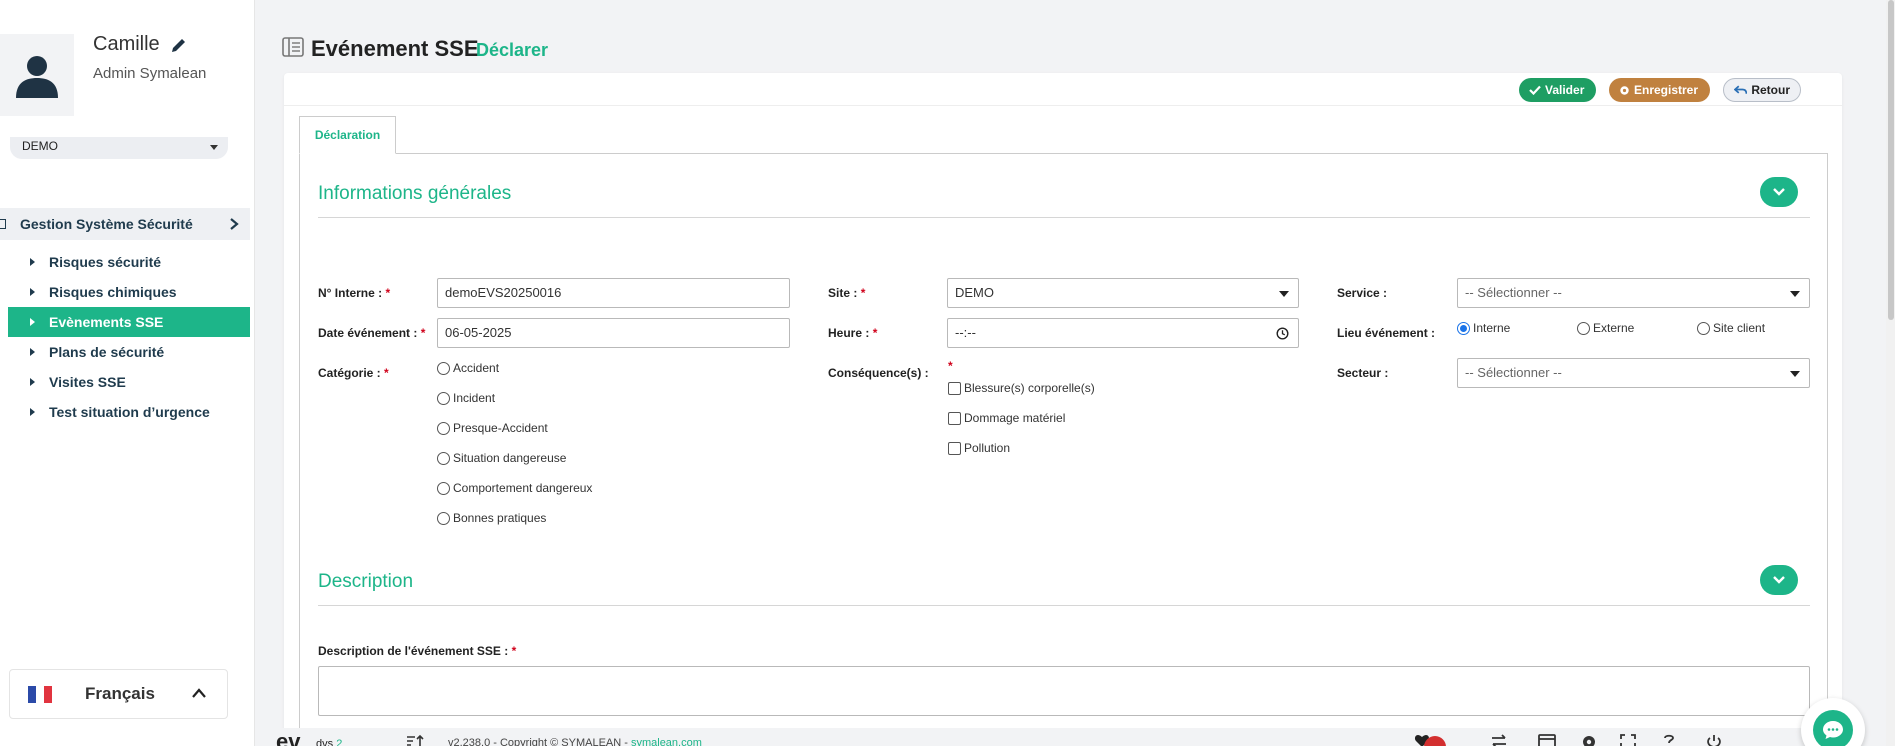 The height and width of the screenshot is (746, 1895). Describe the element at coordinates (613, 293) in the screenshot. I see `num-interne-input: demoEVS20250016` at that location.